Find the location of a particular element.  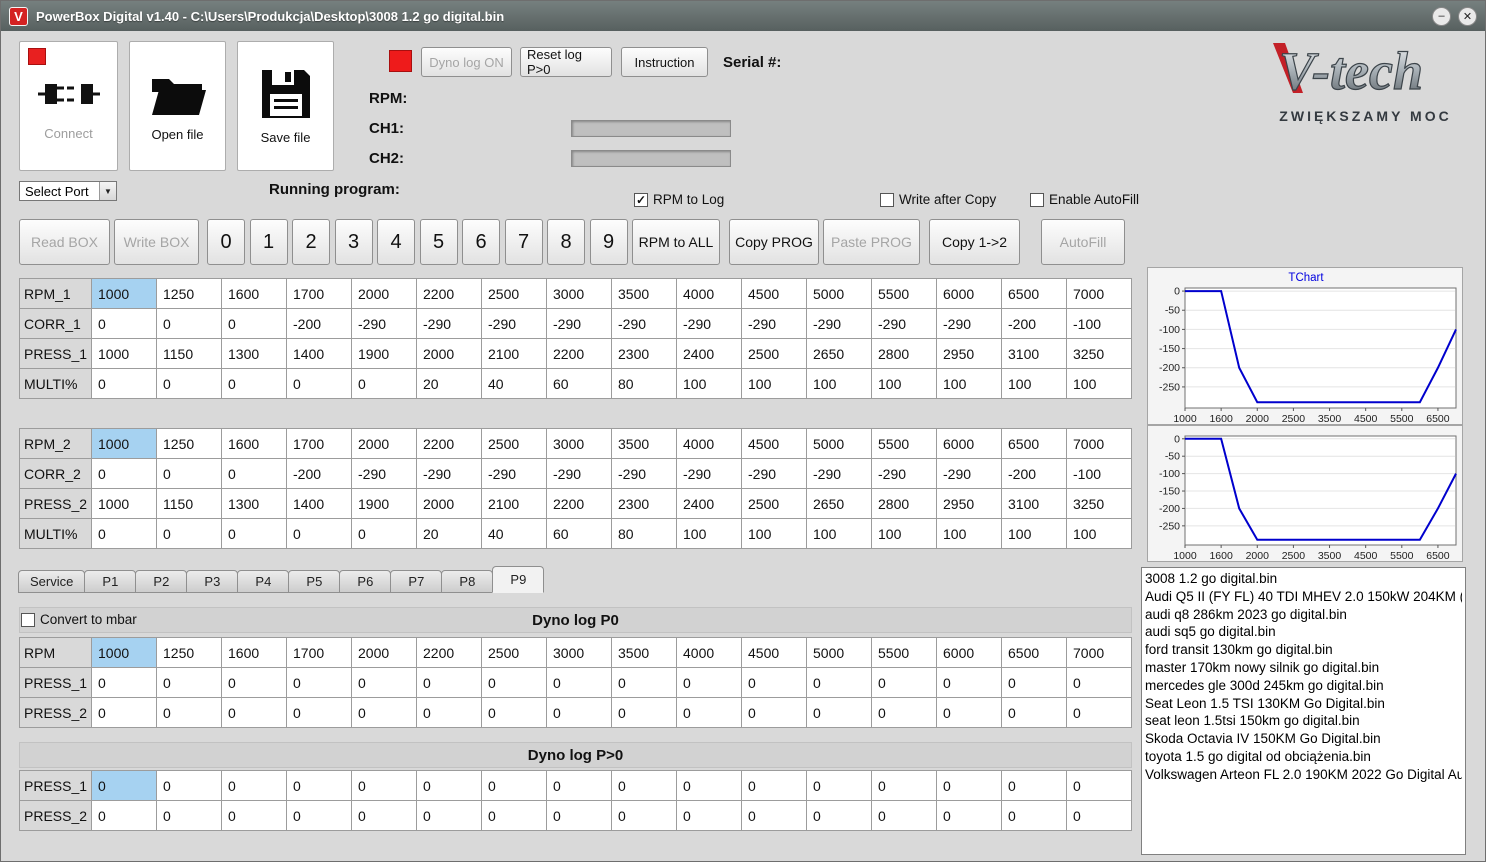

dyno-log-on-button: Dyno log ON is located at coordinates (466, 62).